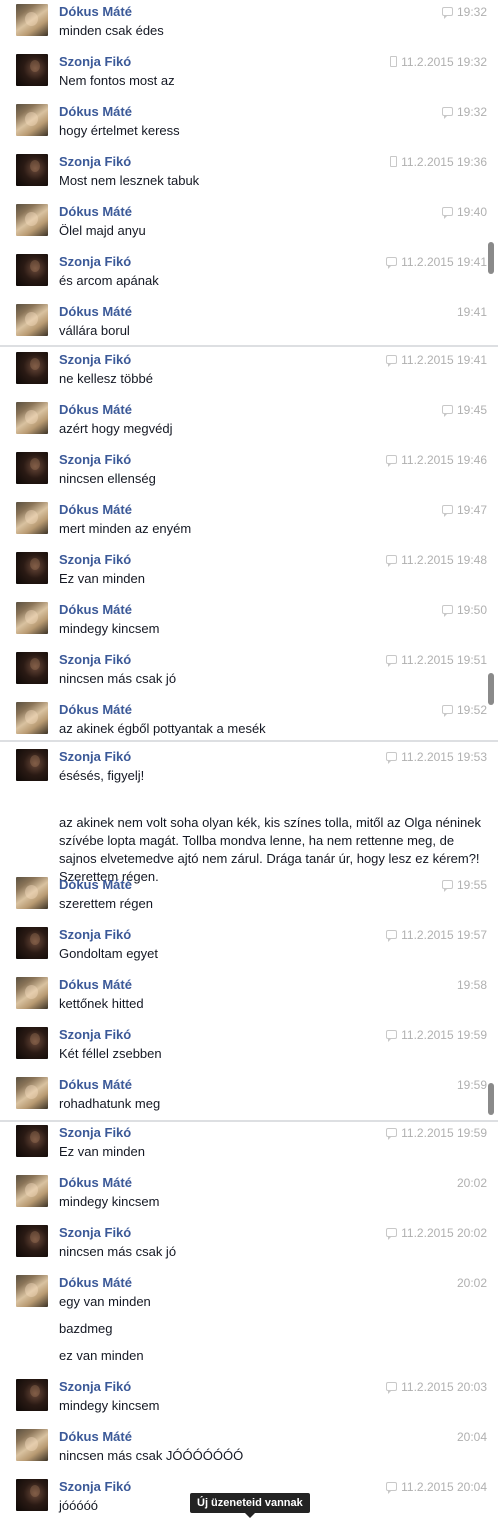  I want to click on new-messages-tooltip: Új üzeneteid vannak, so click(250, 1505).